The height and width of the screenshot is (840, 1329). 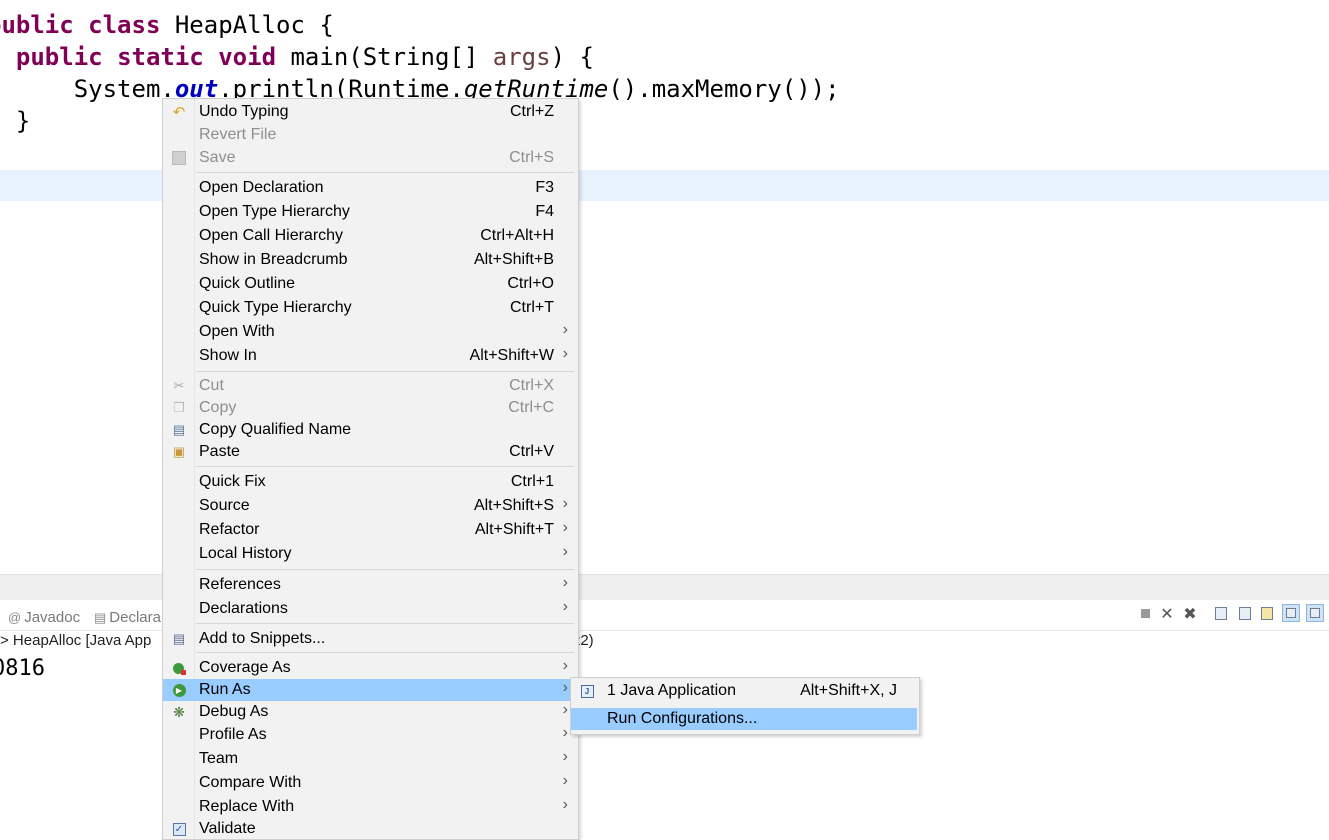 What do you see at coordinates (370, 735) in the screenshot?
I see `menu-item-profile-as: Profile As ›` at bounding box center [370, 735].